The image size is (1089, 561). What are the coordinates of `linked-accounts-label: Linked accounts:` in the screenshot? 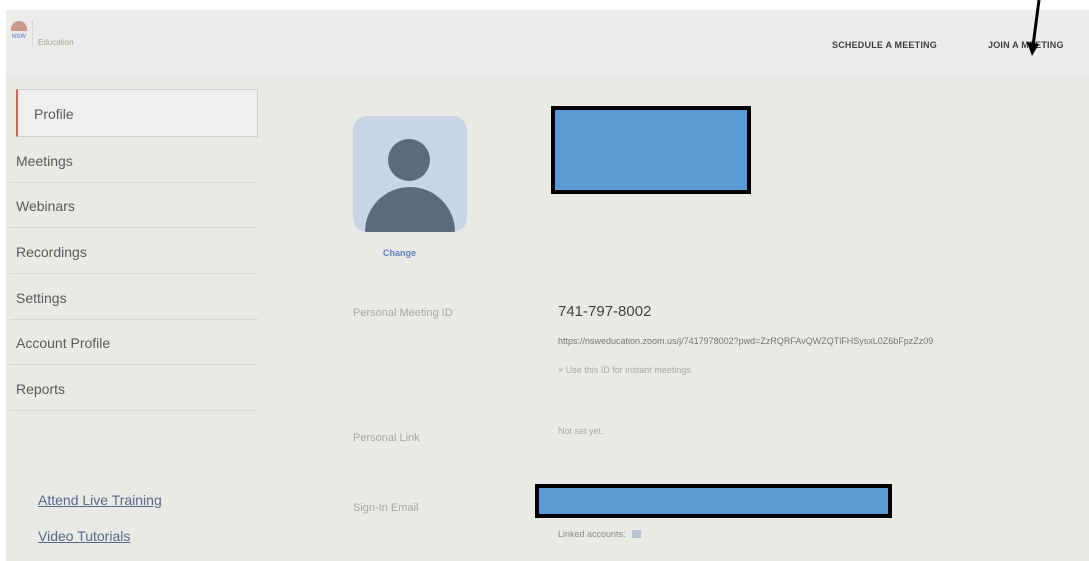 It's located at (592, 534).